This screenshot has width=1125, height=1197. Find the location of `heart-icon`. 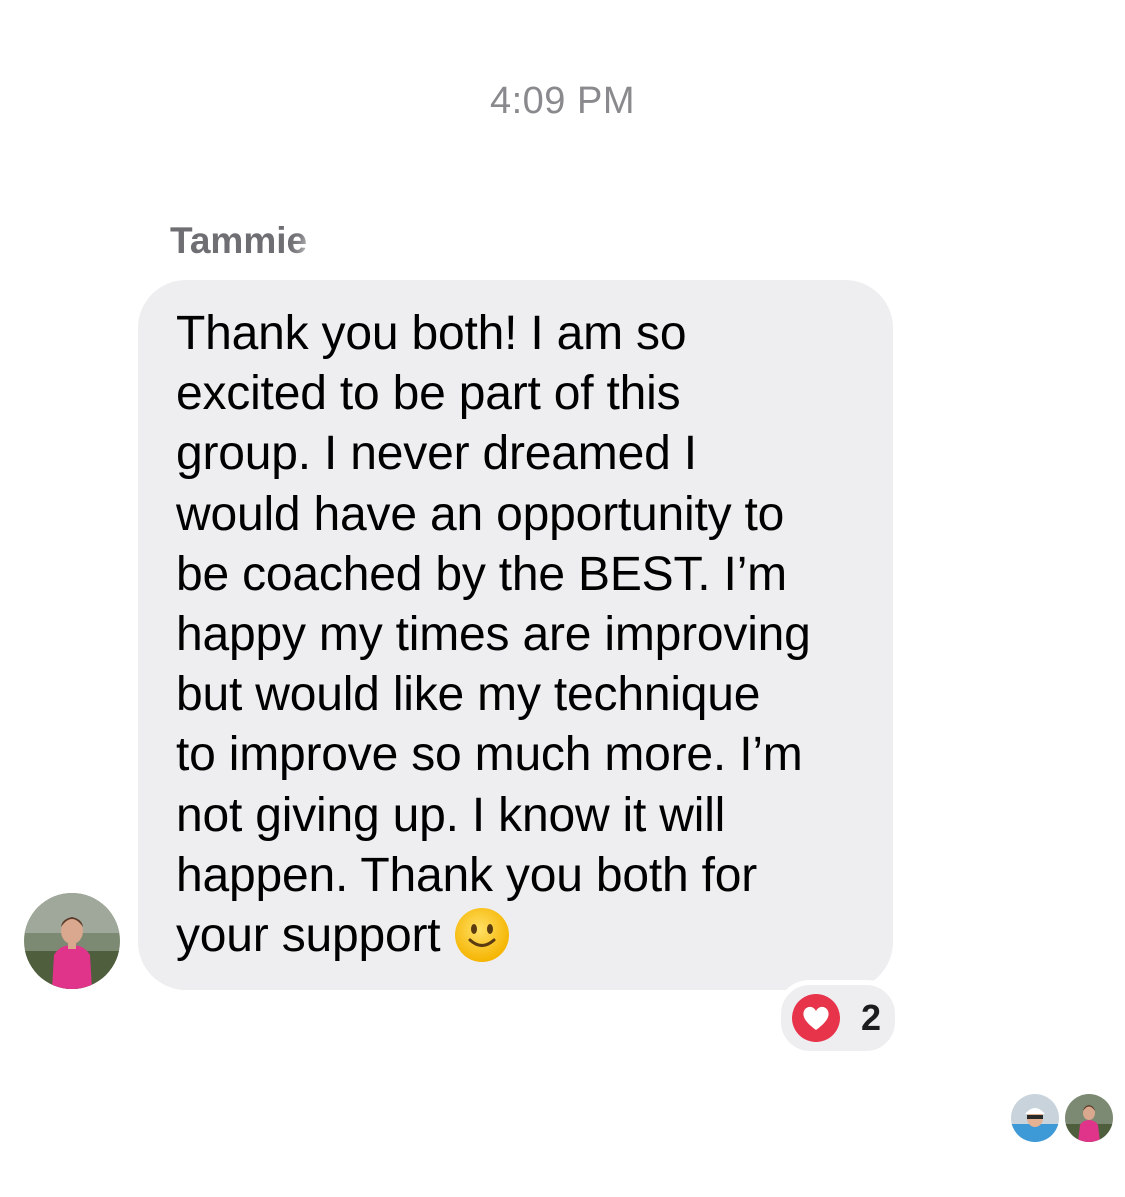

heart-icon is located at coordinates (816, 1018).